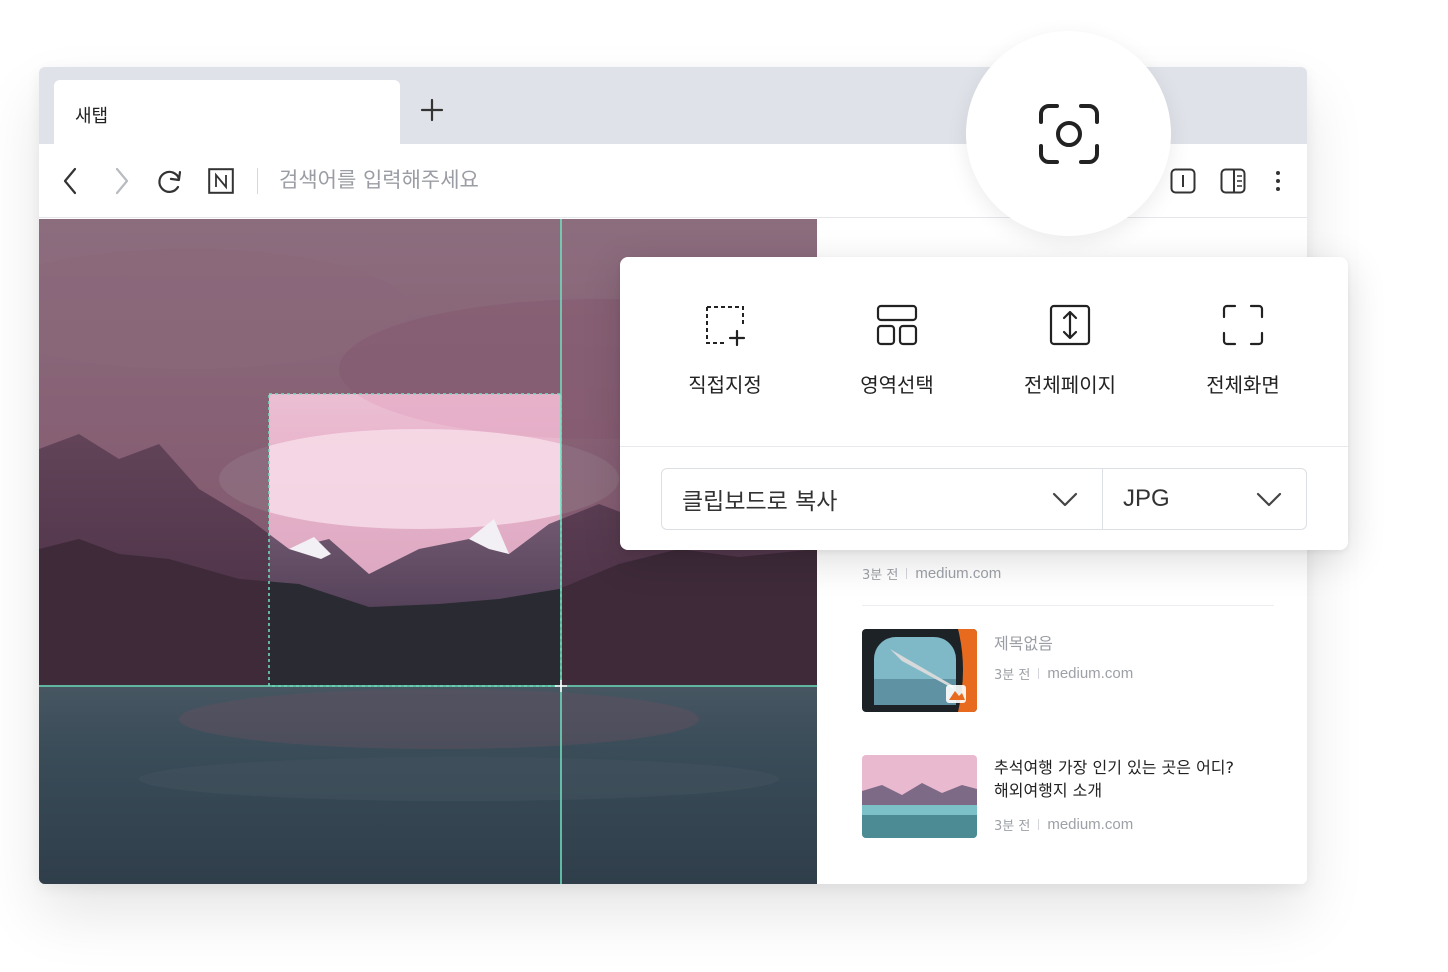  What do you see at coordinates (897, 325) in the screenshot?
I see `area-select-icon` at bounding box center [897, 325].